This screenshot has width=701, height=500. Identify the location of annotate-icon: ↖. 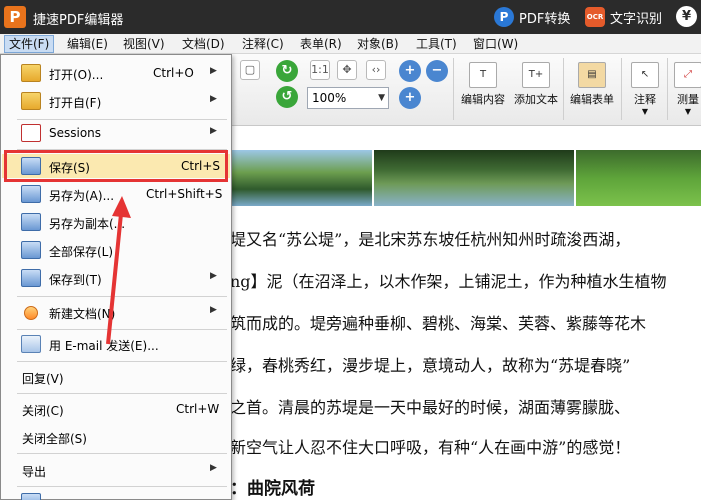
(645, 75).